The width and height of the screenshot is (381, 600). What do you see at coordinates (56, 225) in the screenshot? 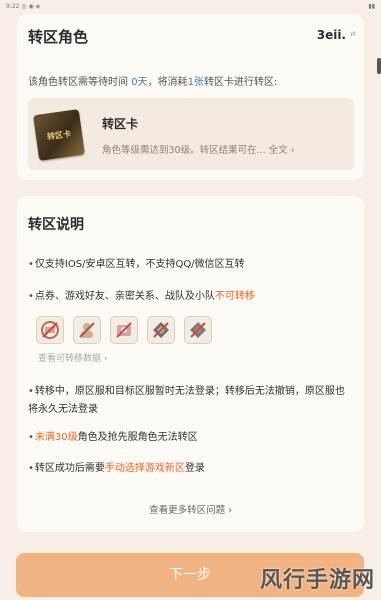
I see `instructions-title: 转区说明` at bounding box center [56, 225].